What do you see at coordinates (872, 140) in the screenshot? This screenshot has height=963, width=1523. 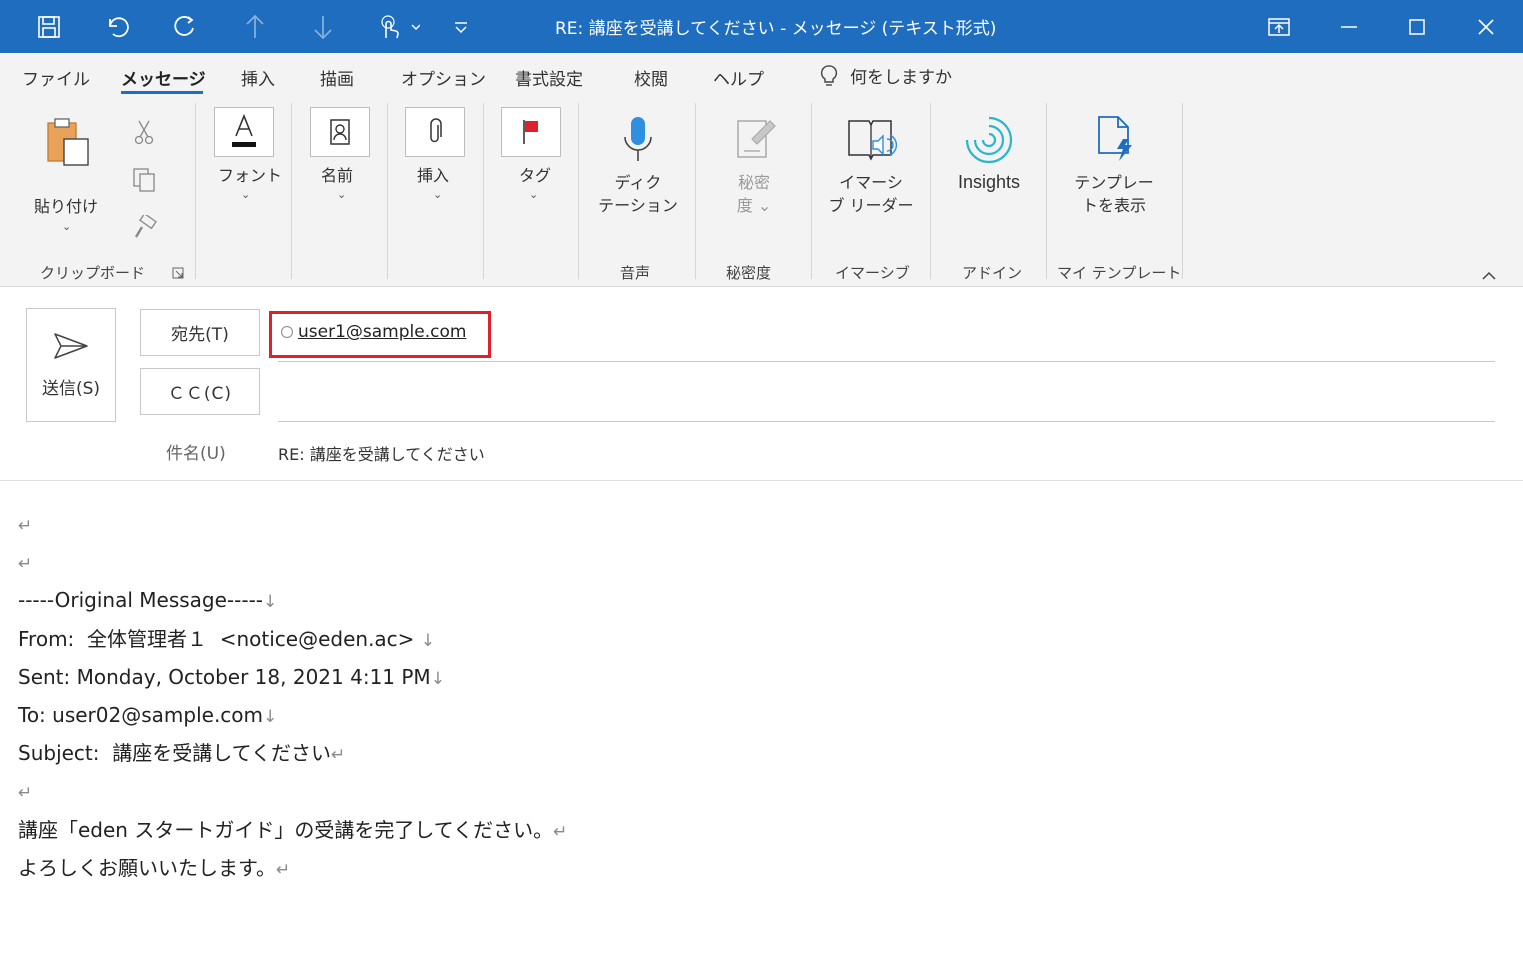 I see `immersive-reader-icon` at bounding box center [872, 140].